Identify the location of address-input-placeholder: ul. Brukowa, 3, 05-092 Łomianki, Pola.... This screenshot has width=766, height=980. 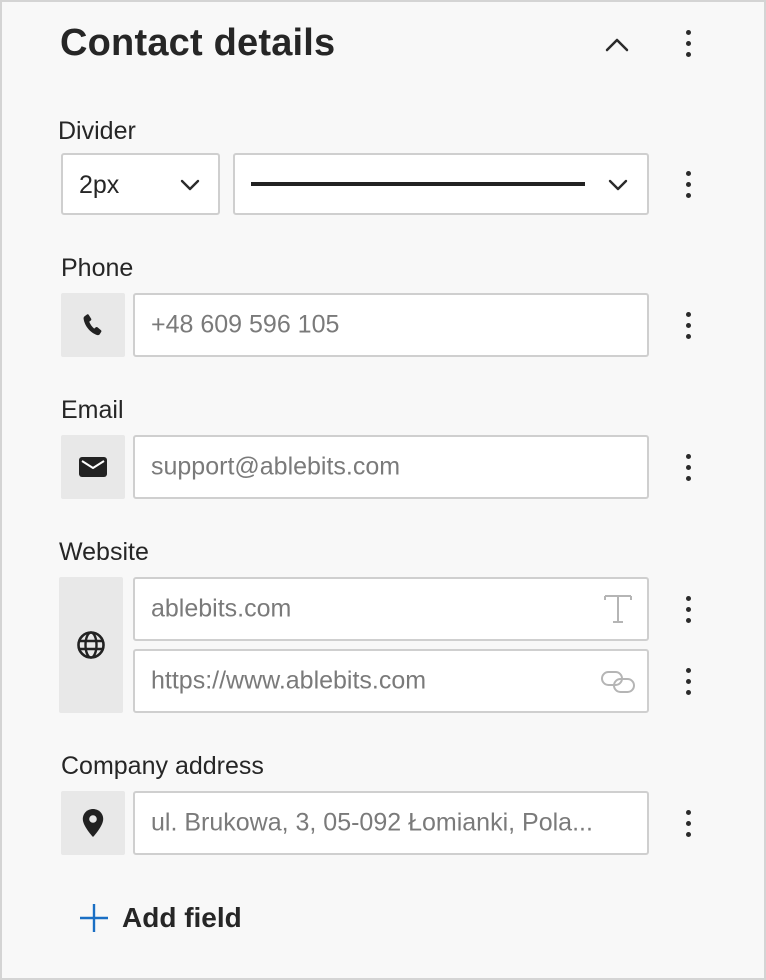
(372, 822).